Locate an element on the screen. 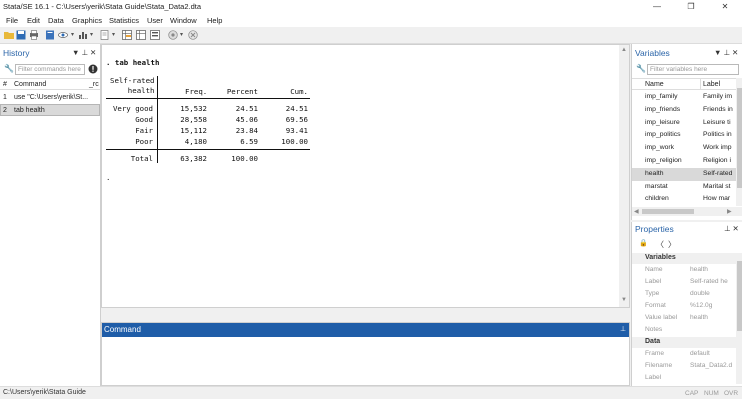 The width and height of the screenshot is (742, 399). variables-vscrollbar is located at coordinates (739, 142).